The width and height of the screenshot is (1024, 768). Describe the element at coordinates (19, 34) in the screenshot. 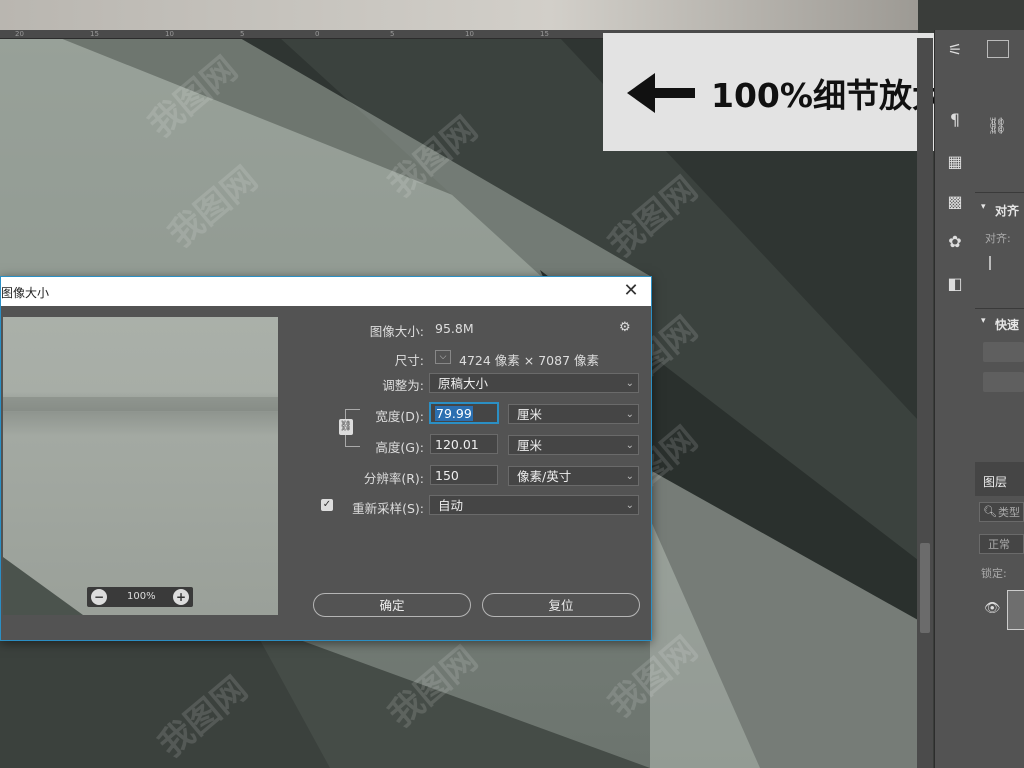

I see `ruler-tick: 20` at that location.